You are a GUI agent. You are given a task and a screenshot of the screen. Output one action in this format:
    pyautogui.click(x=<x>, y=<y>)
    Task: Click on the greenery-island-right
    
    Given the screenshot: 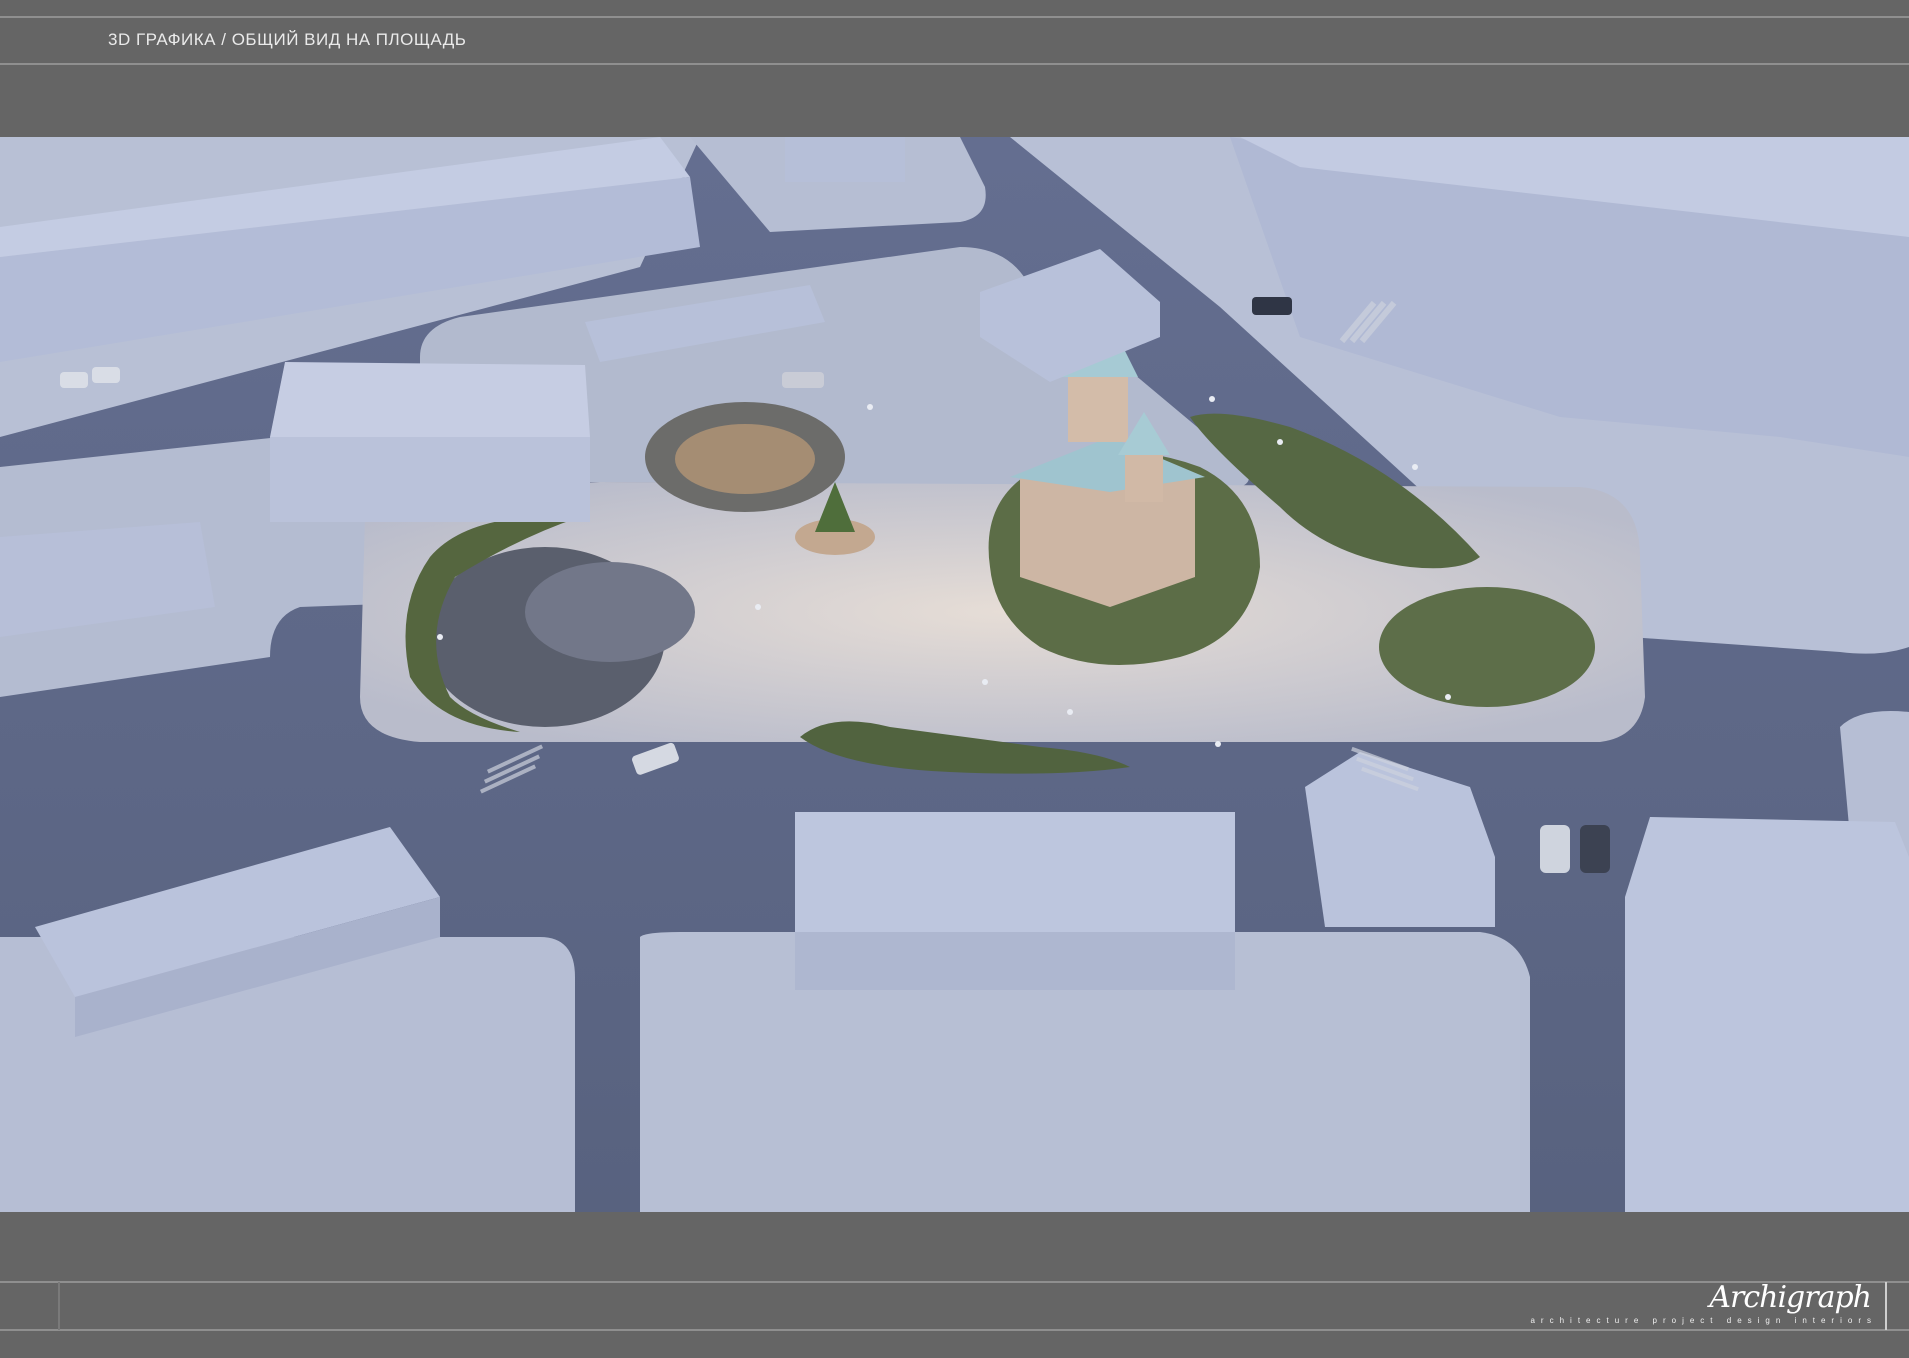 What is the action you would take?
    pyautogui.click(x=1487, y=647)
    